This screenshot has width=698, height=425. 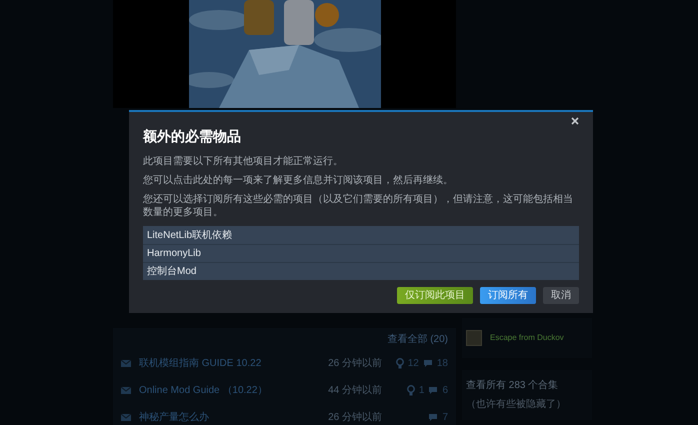 I want to click on required-item: 控制台Mod, so click(x=361, y=271).